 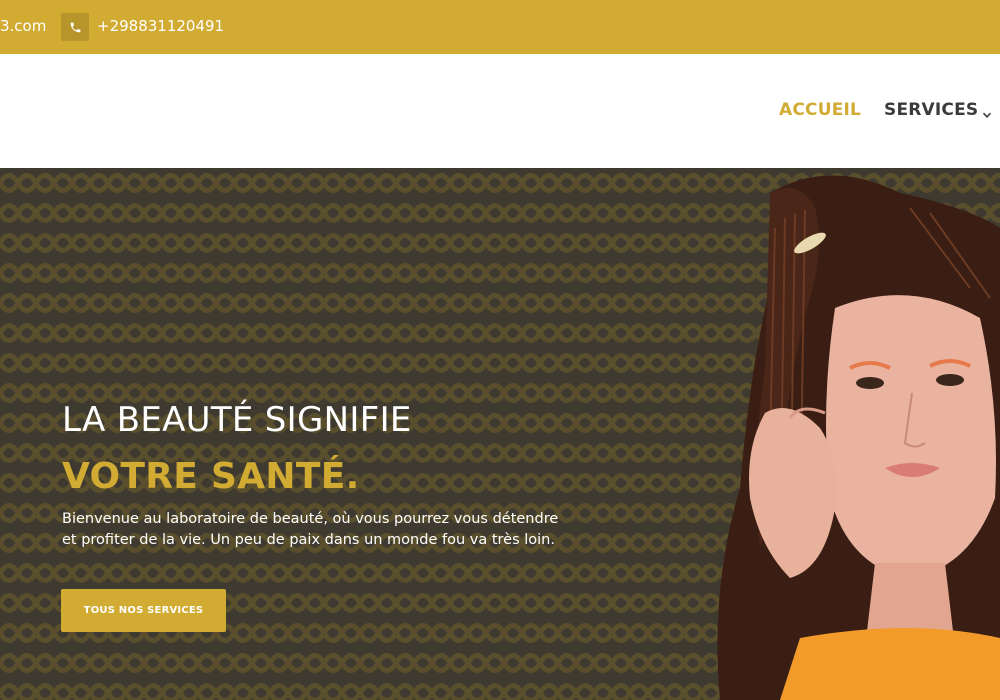 I want to click on all-services-button: TOUS NOS SERVICES, so click(x=143, y=610).